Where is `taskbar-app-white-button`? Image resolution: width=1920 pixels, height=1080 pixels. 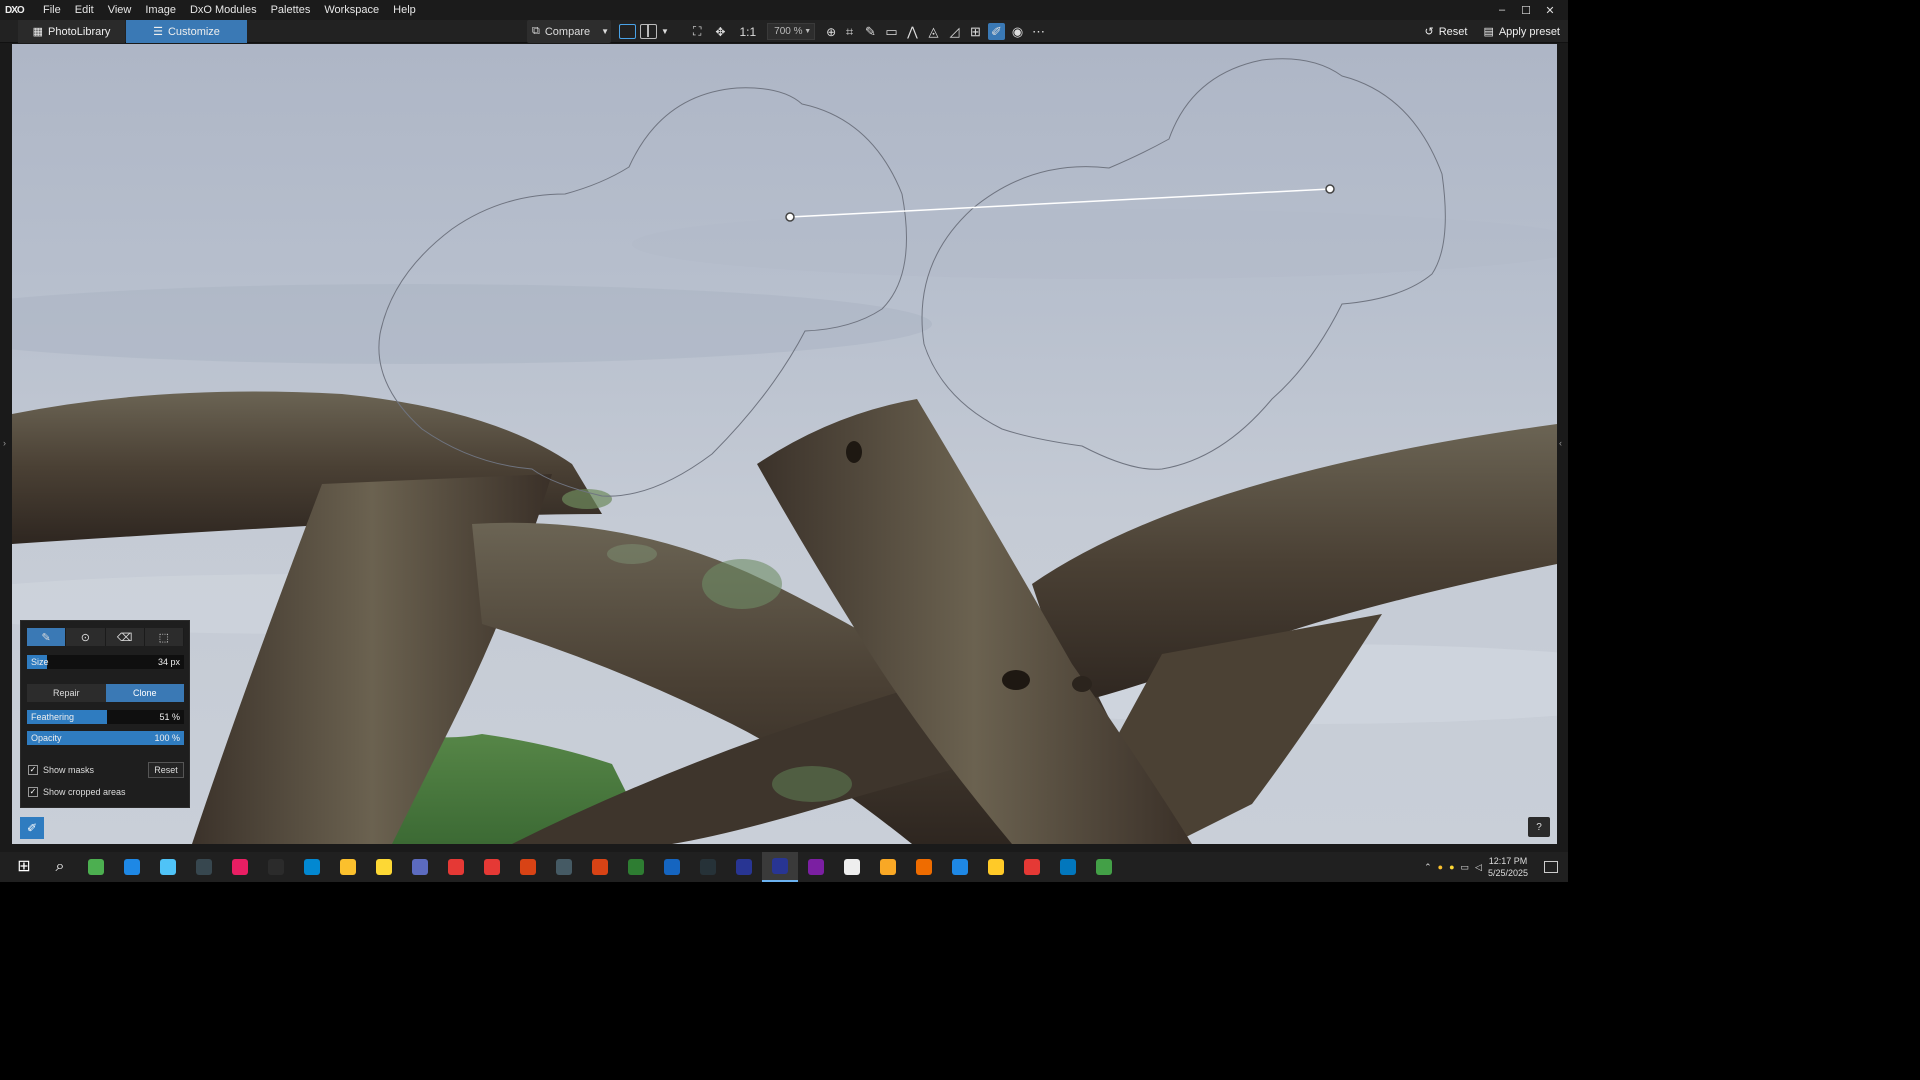 taskbar-app-white-button is located at coordinates (564, 867).